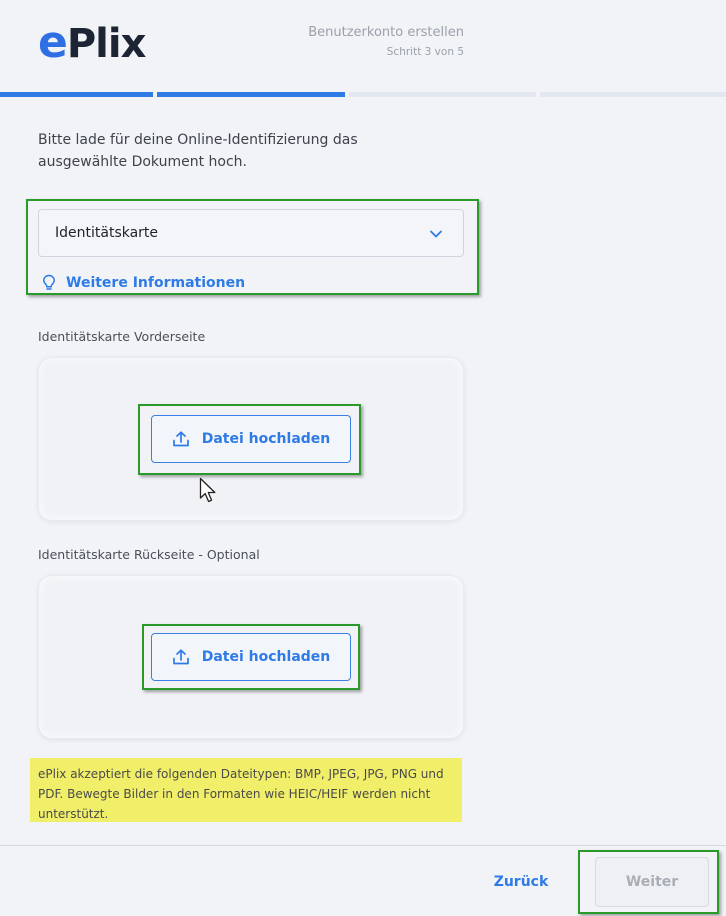 Image resolution: width=726 pixels, height=916 pixels. I want to click on front-upload-label: Datei hochladen, so click(266, 439).